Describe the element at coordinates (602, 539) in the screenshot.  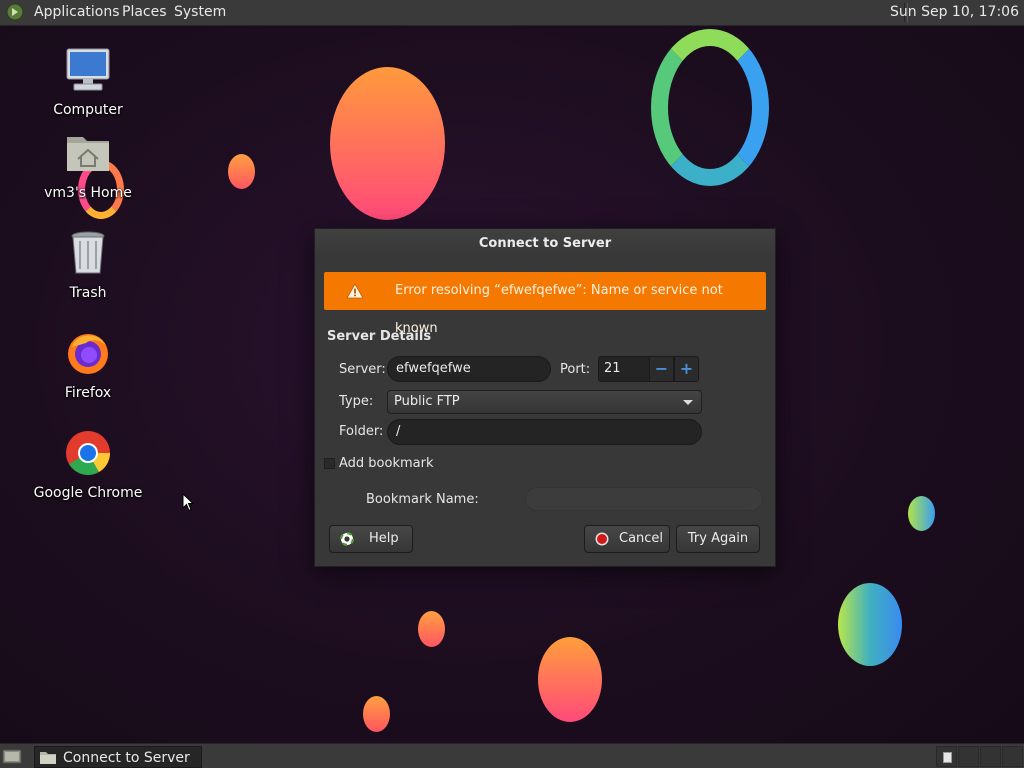
I see `cancel-icon` at that location.